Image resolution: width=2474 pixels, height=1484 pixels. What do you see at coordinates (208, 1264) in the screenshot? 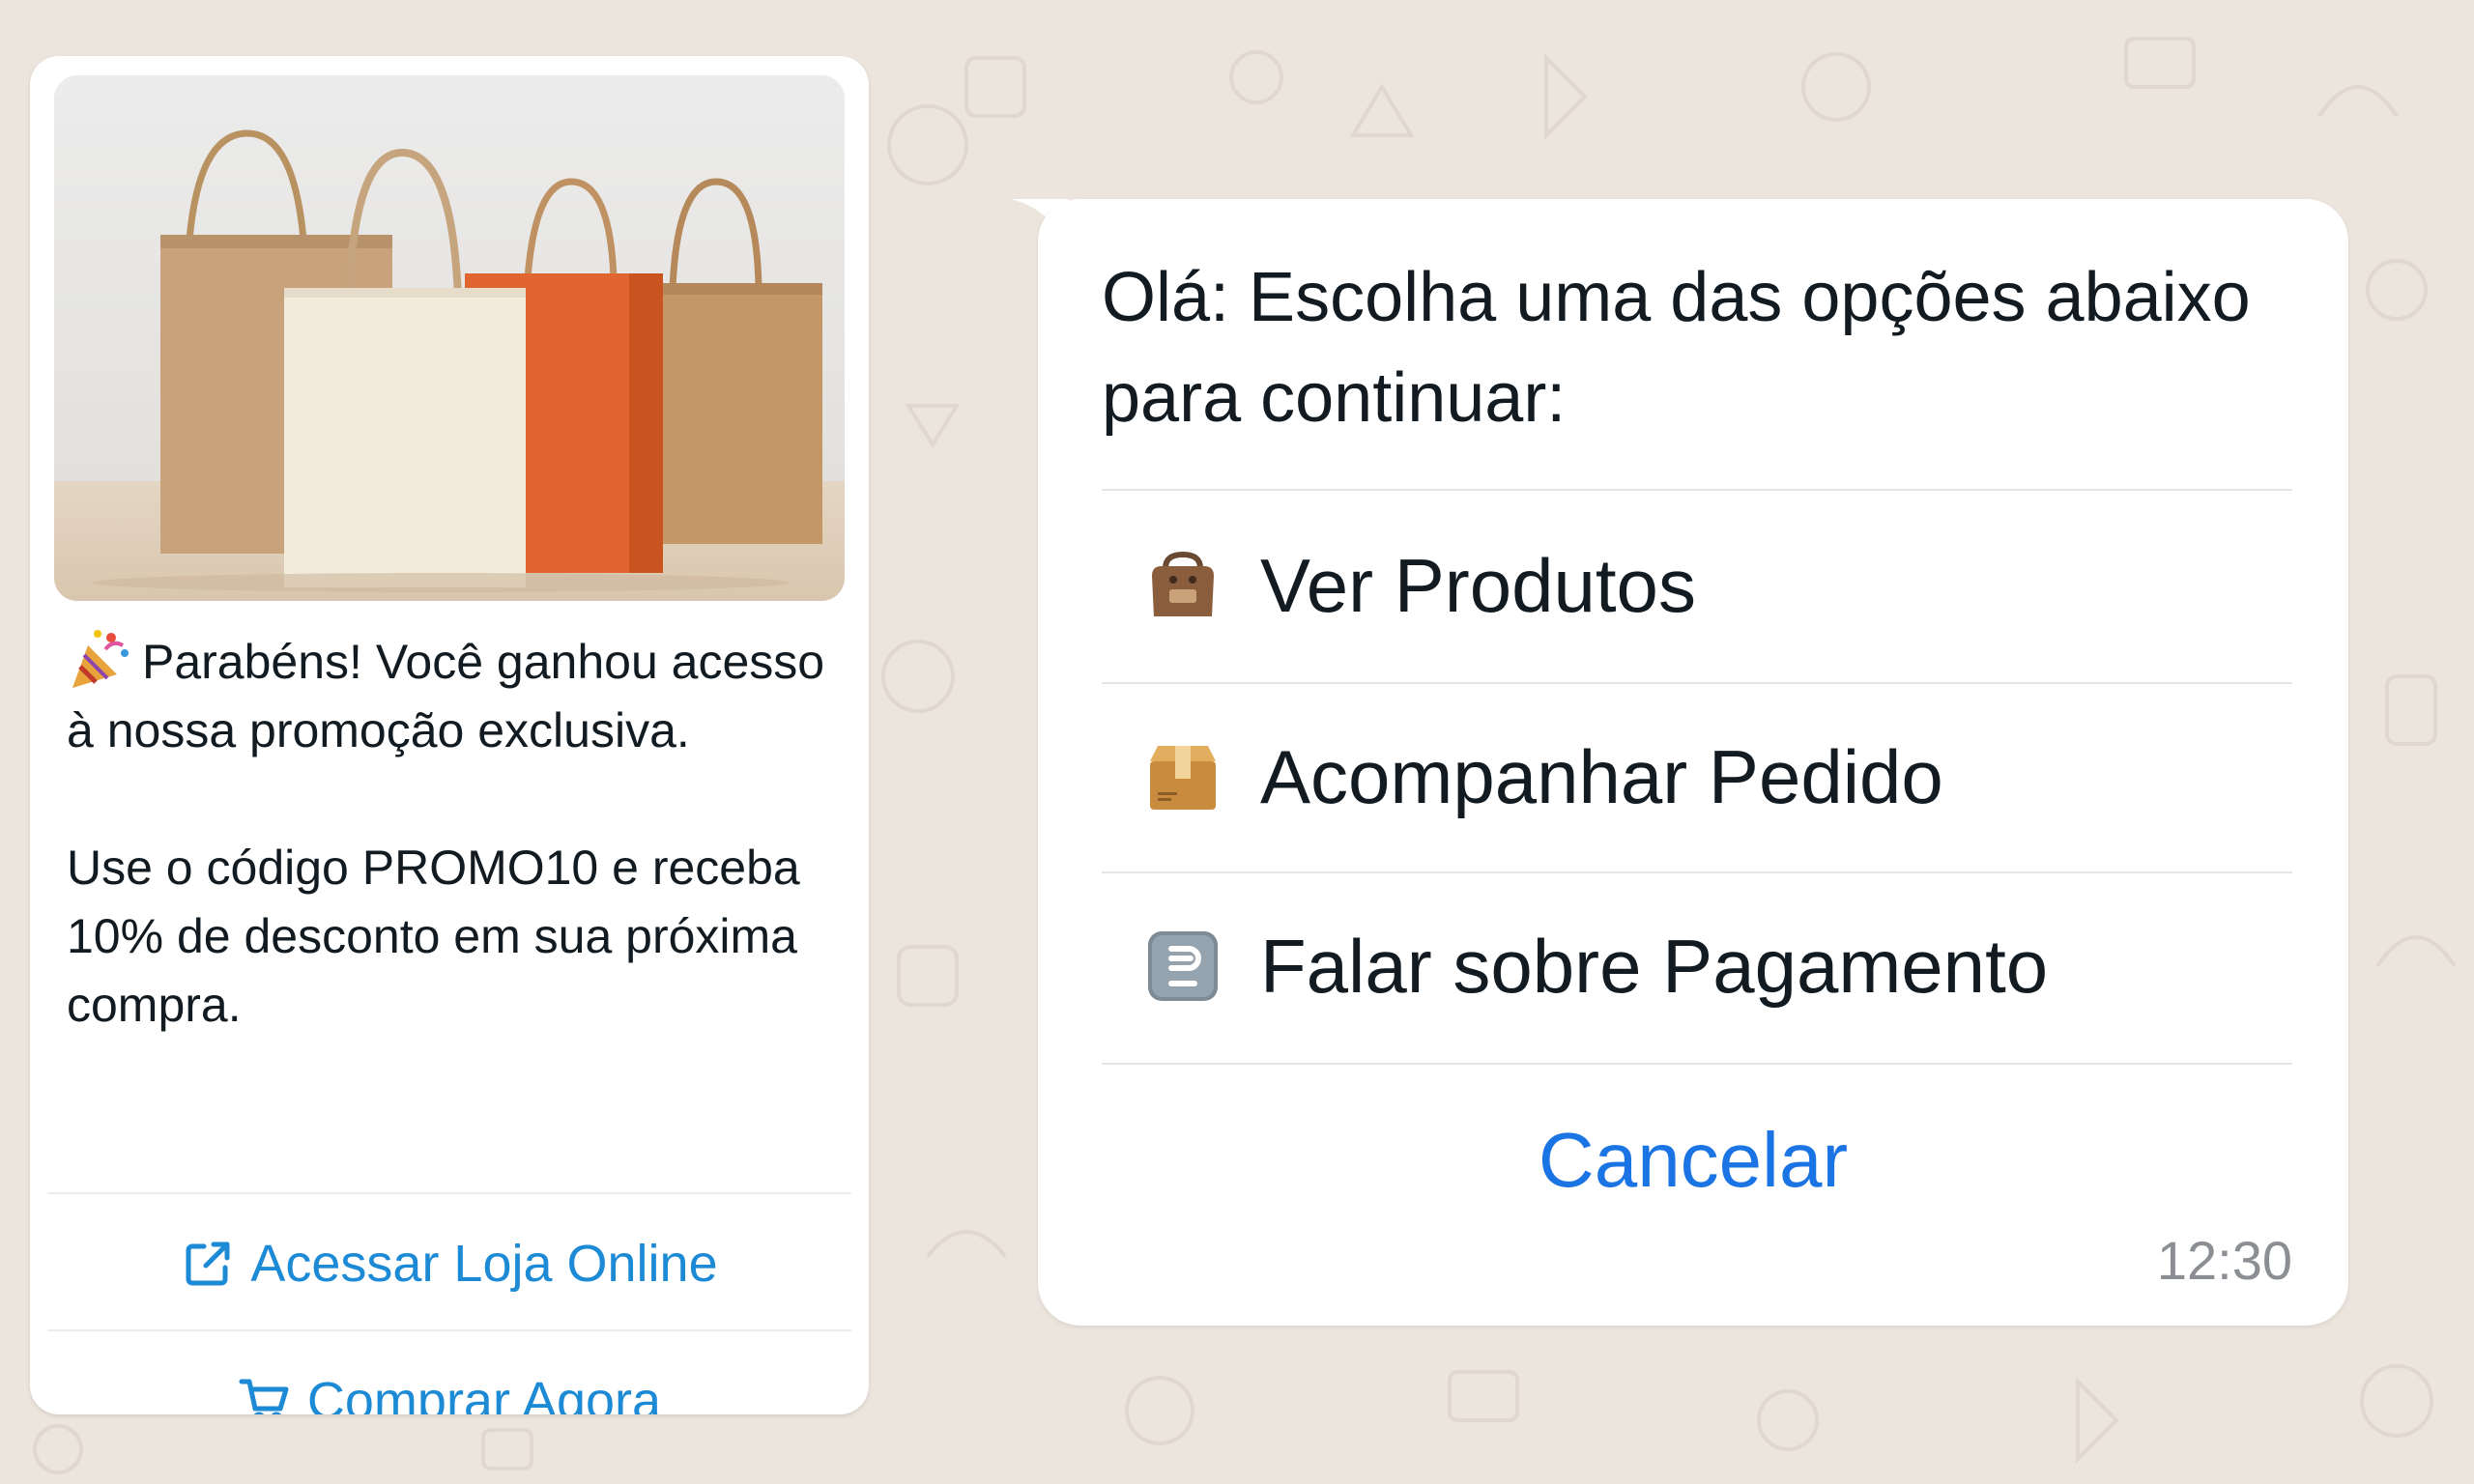
I see `external-link-icon` at bounding box center [208, 1264].